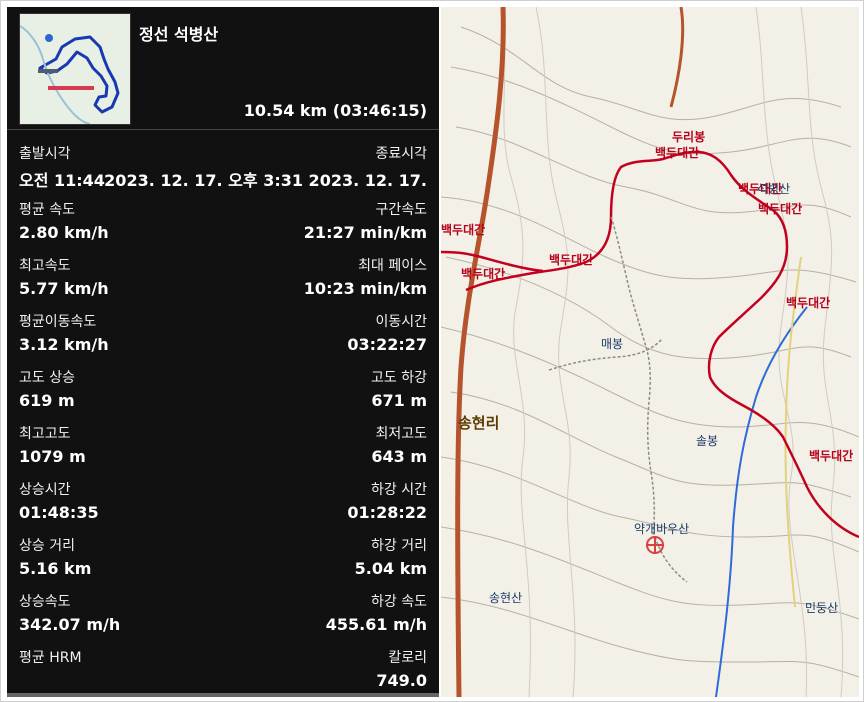 This screenshot has width=864, height=702. I want to click on stat-row: 상승시간 01:48:35 하강 시간 01:28:22, so click(223, 507).